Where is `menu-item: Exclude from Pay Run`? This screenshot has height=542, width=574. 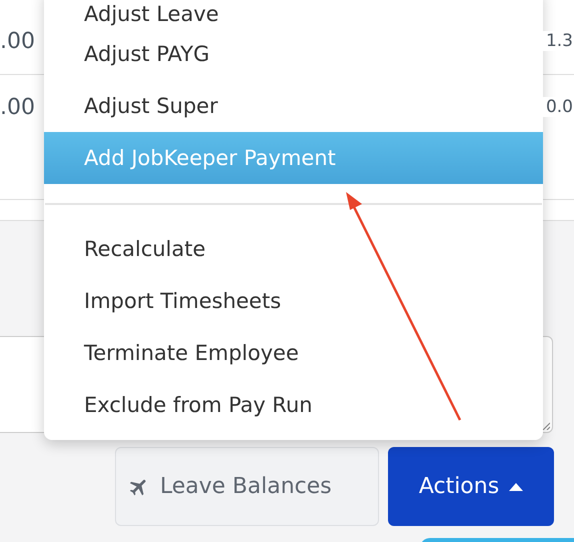 menu-item: Exclude from Pay Run is located at coordinates (293, 405).